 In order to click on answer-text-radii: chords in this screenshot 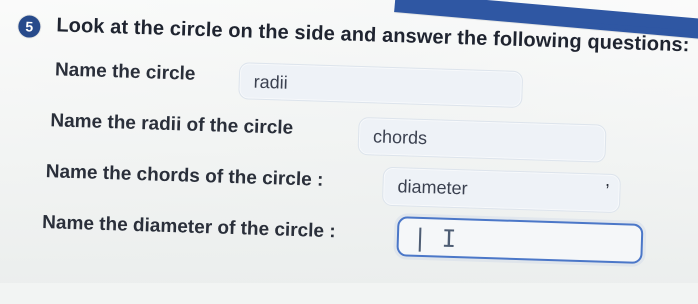, I will do `click(400, 137)`.